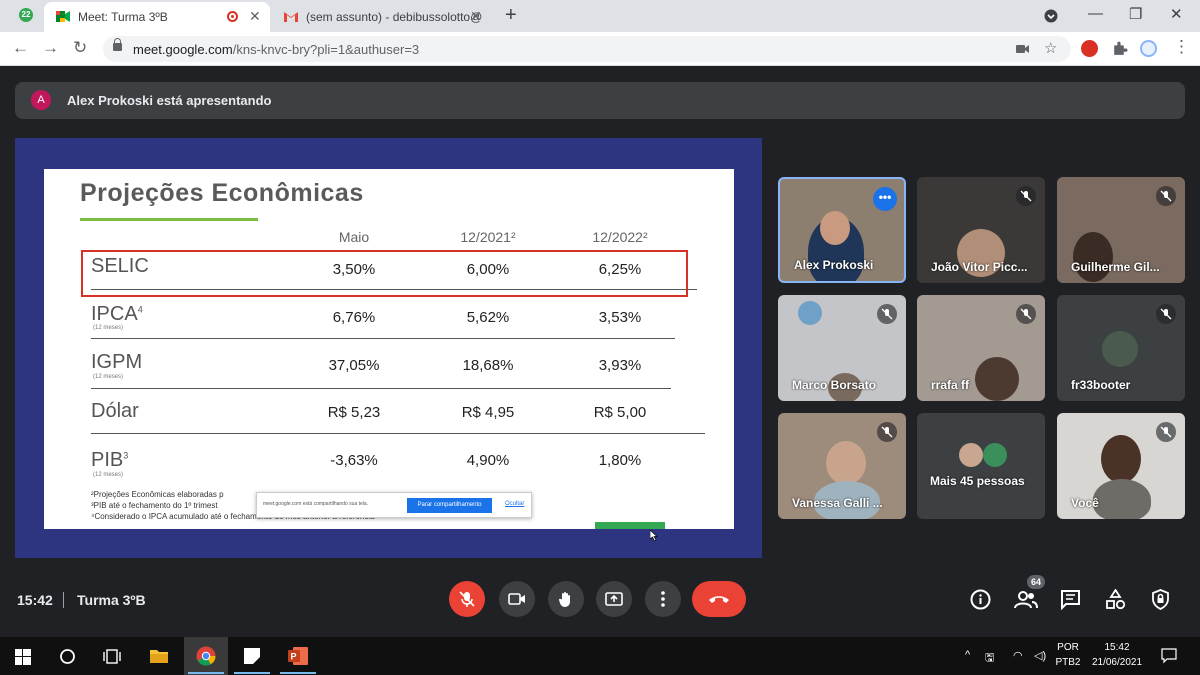 This screenshot has height=675, width=1200. Describe the element at coordinates (488, 317) in the screenshot. I see `table-cell: 5,62%` at that location.